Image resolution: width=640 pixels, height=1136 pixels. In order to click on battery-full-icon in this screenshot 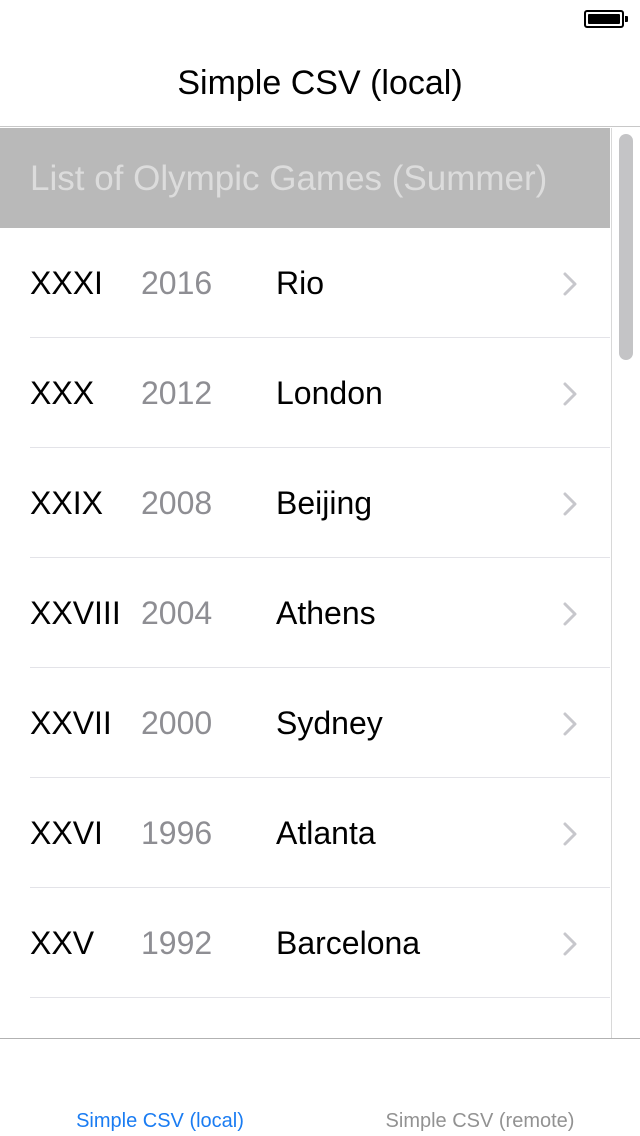, I will do `click(606, 19)`.